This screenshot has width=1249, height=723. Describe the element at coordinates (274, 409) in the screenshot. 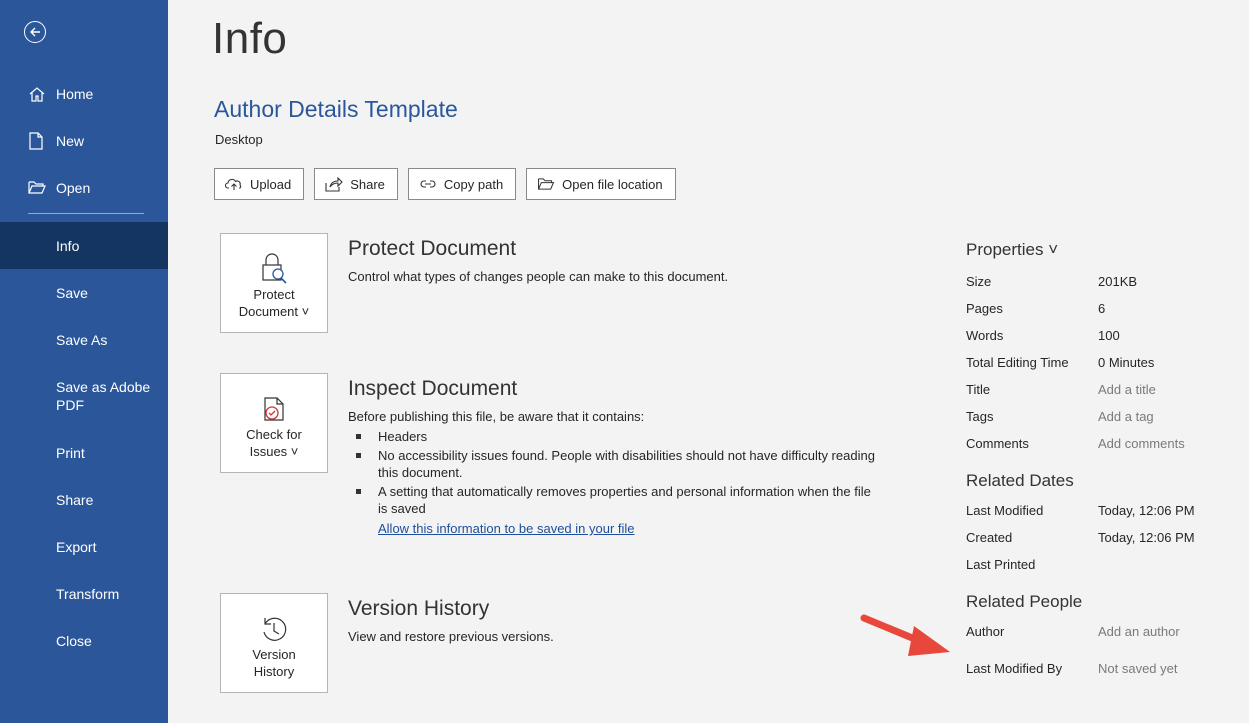

I see `check-document-icon` at that location.